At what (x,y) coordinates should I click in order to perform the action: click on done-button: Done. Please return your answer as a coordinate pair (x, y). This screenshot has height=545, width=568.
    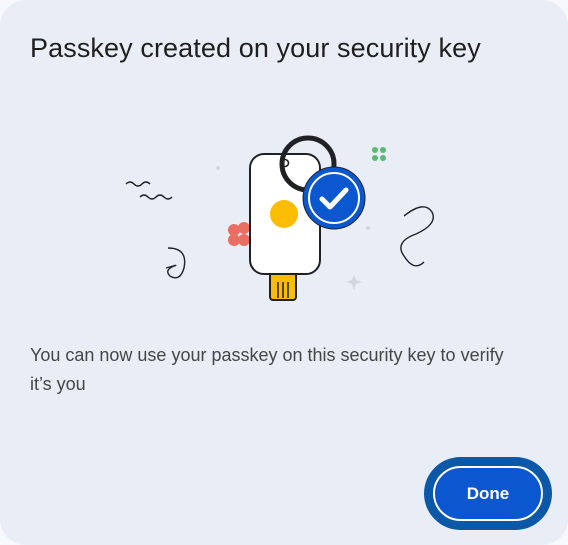
    Looking at the image, I should click on (488, 493).